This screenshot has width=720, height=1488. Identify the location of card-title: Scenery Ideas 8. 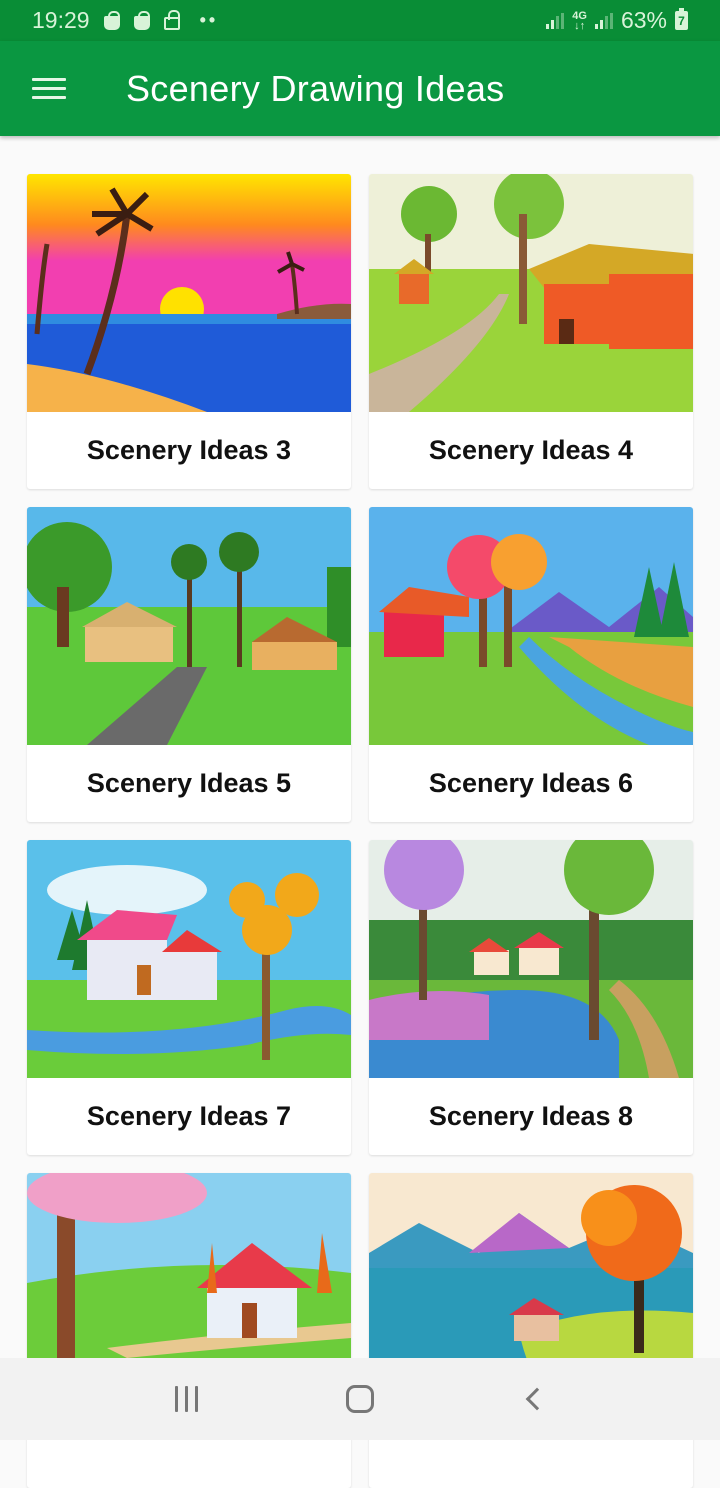
(531, 1116).